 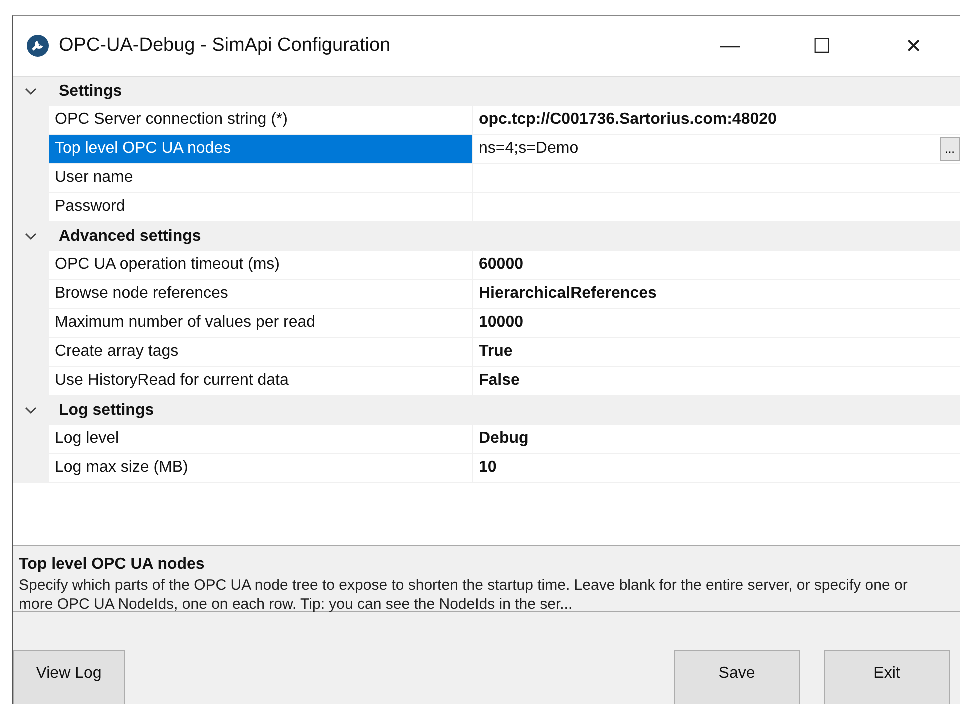 I want to click on property-label: Use HistoryRead for current data, so click(x=261, y=381).